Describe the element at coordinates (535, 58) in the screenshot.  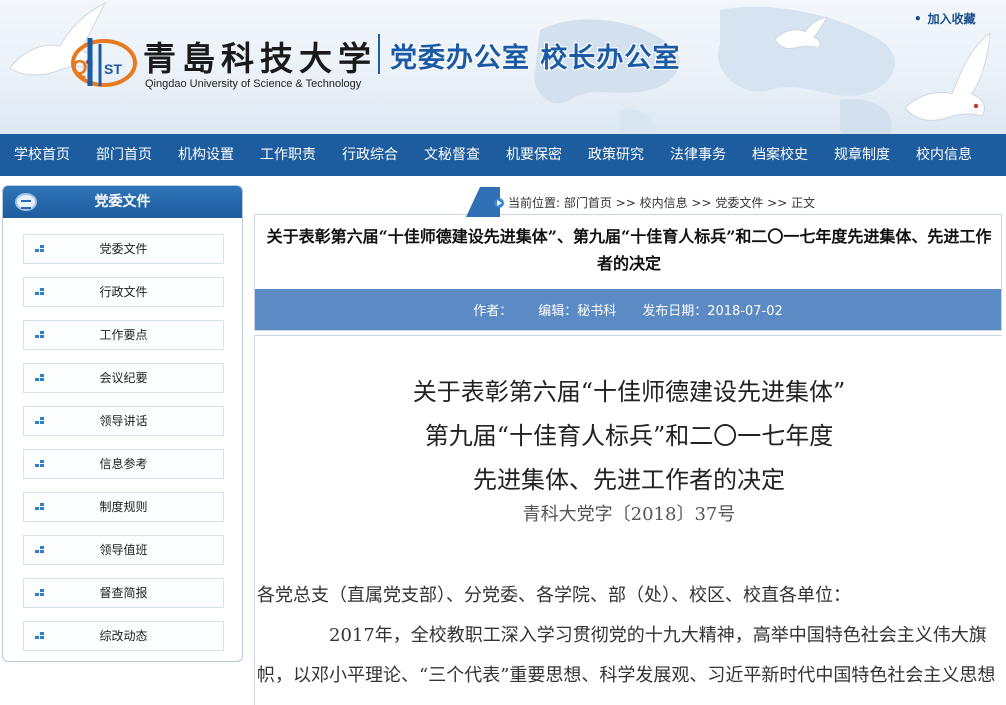
I see `office-title: 党委办公室 校长办公室` at that location.